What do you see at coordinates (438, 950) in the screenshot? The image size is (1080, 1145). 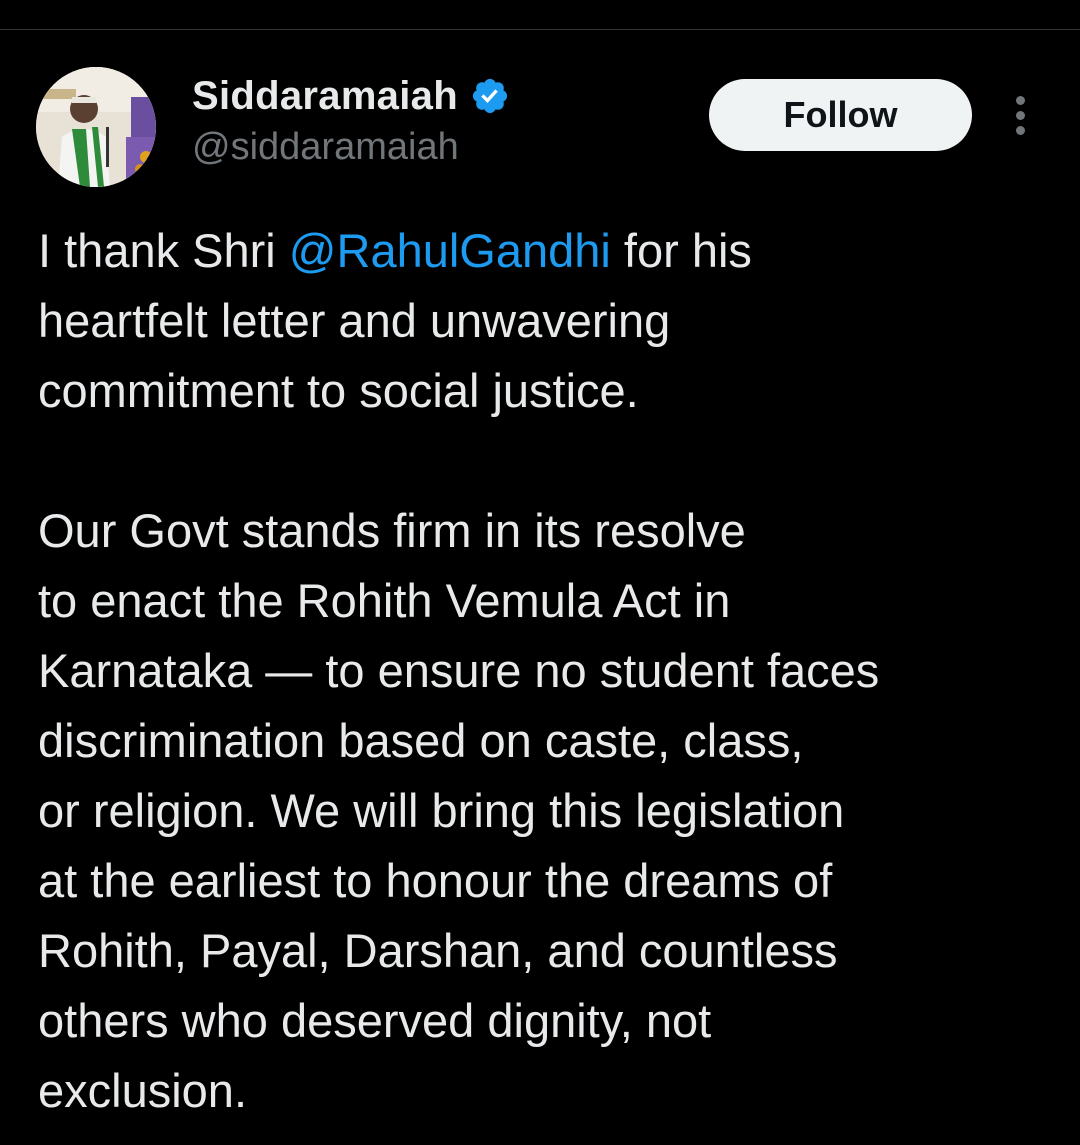 I see `tweet-line: Rohith, Payal, Darshan, and countless` at bounding box center [438, 950].